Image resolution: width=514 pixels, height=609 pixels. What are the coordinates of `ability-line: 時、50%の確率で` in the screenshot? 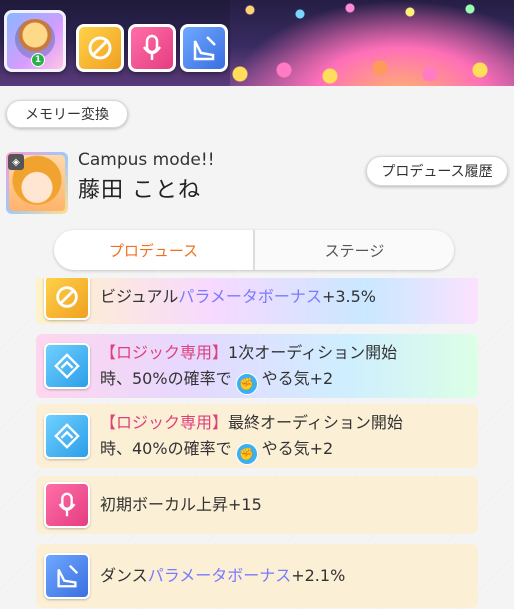 It's located at (166, 378).